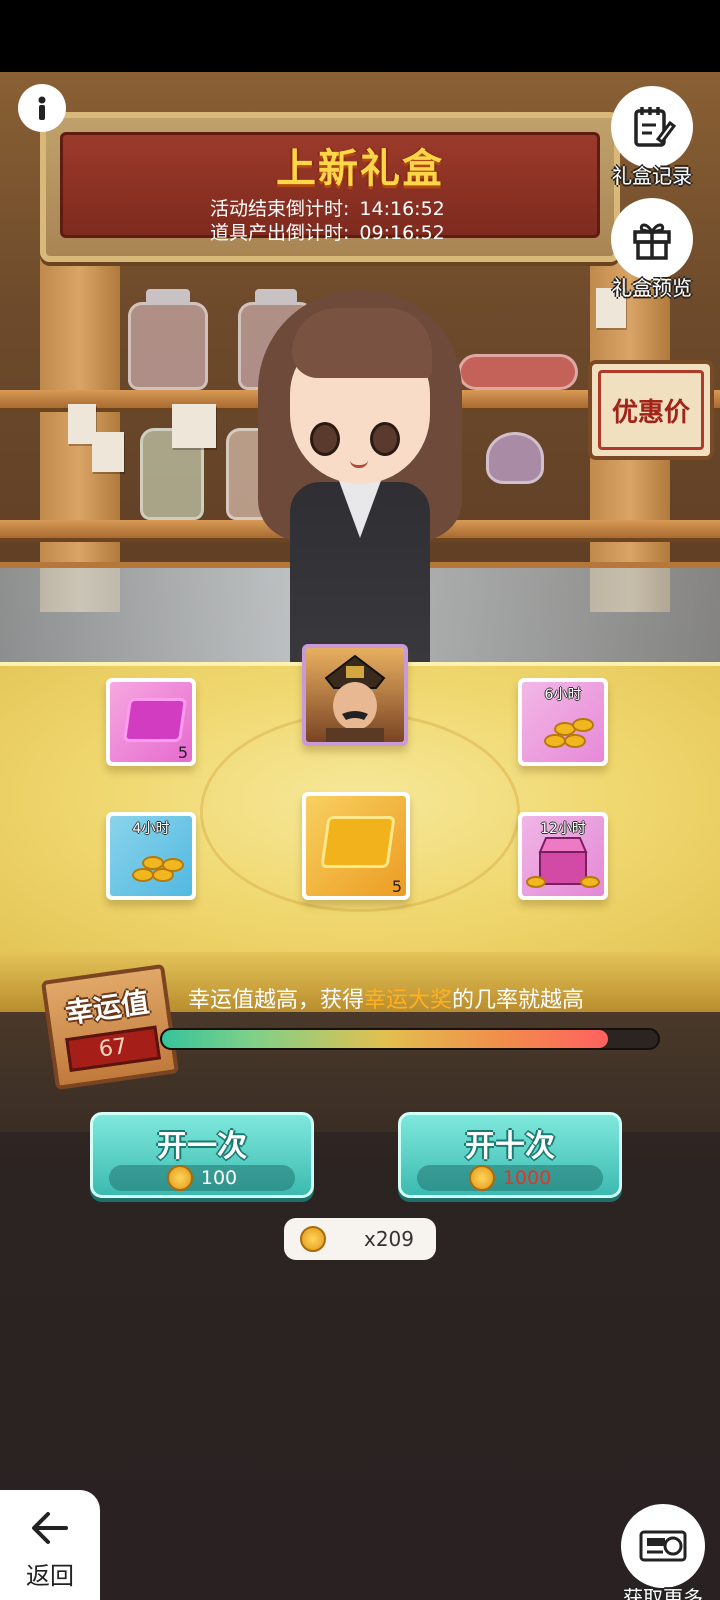 This screenshot has width=720, height=1600. What do you see at coordinates (151, 829) in the screenshot?
I see `prize-duration-tag: 4小时` at bounding box center [151, 829].